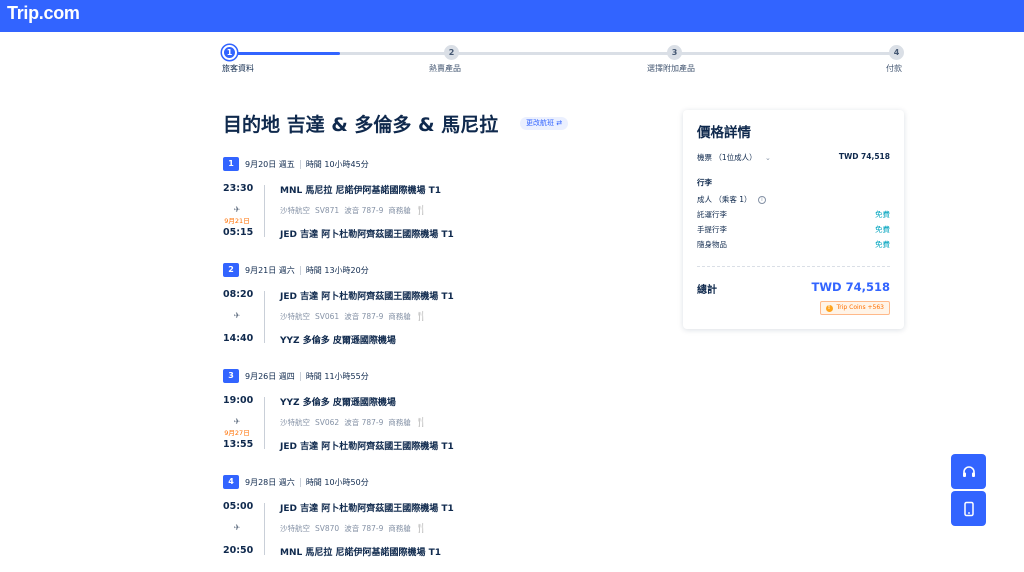 The height and width of the screenshot is (572, 1024). I want to click on departure-airport: MNL 馬尼拉 尼諾伊阿基諾國際機場 T1, so click(361, 191).